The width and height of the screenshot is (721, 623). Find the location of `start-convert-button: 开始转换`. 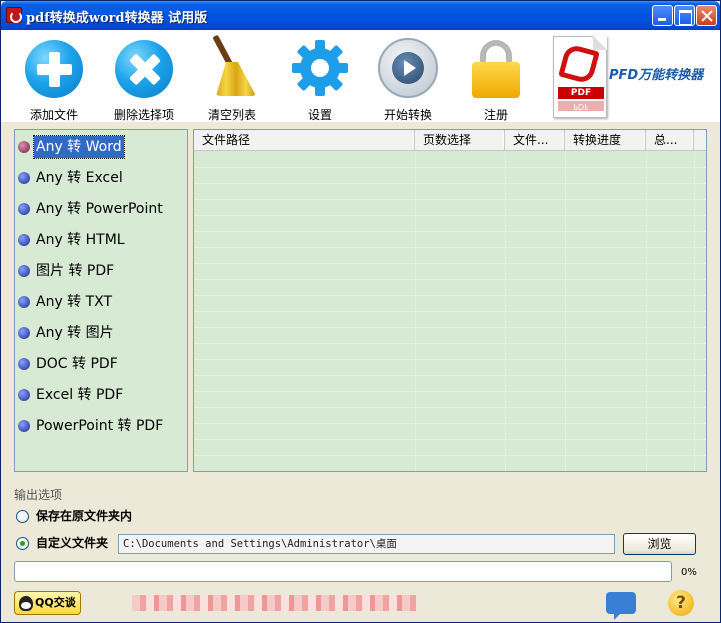

start-convert-button: 开始转换 is located at coordinates (408, 79).